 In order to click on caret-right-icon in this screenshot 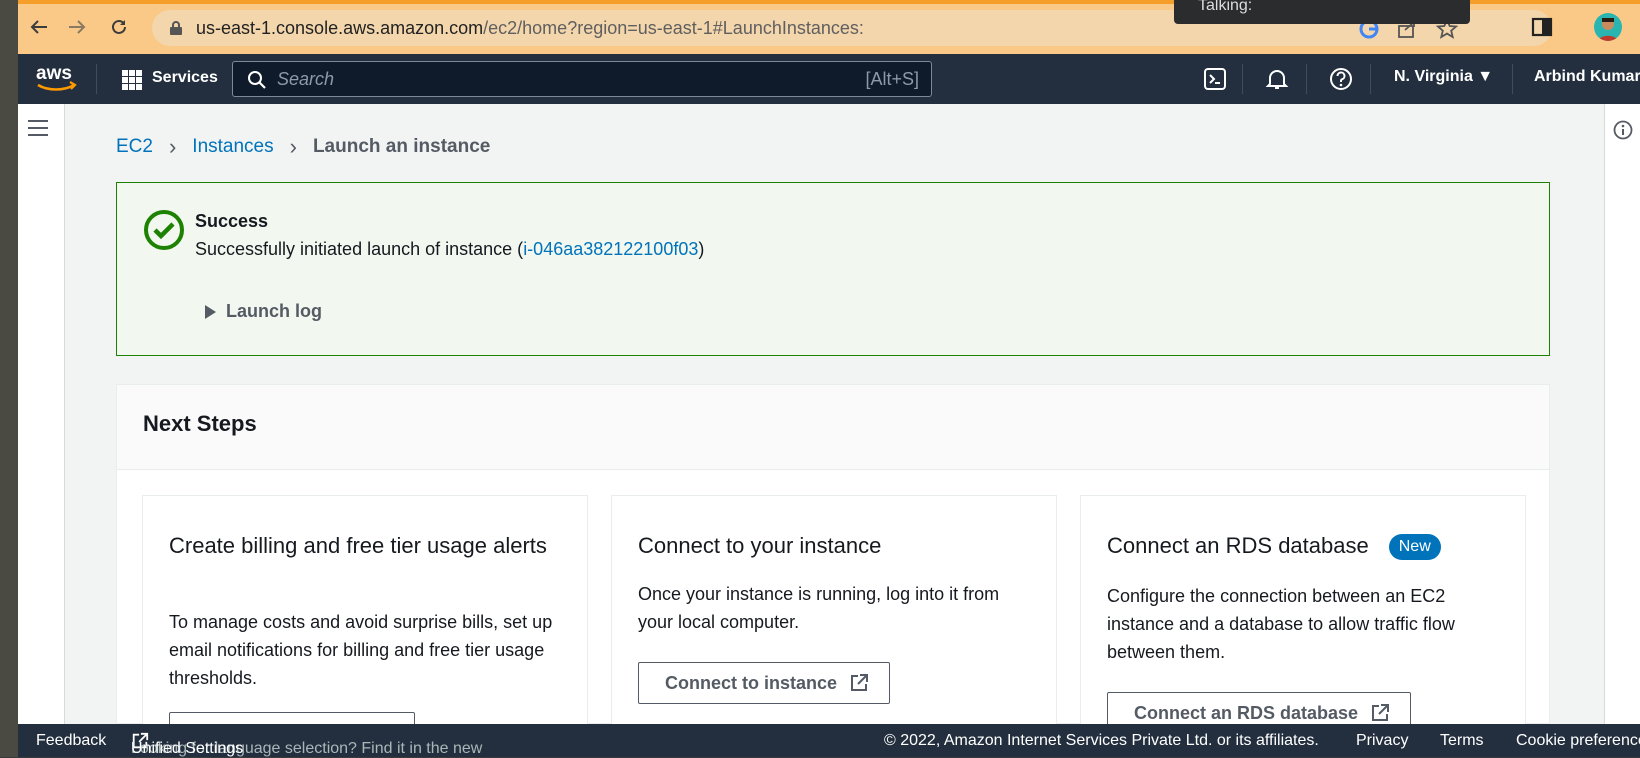, I will do `click(210, 311)`.